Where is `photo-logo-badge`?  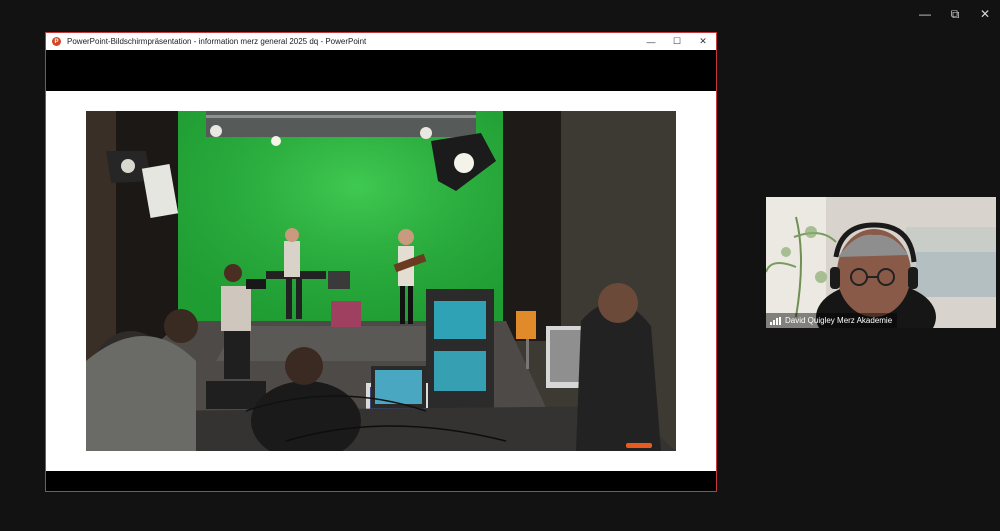 photo-logo-badge is located at coordinates (639, 445).